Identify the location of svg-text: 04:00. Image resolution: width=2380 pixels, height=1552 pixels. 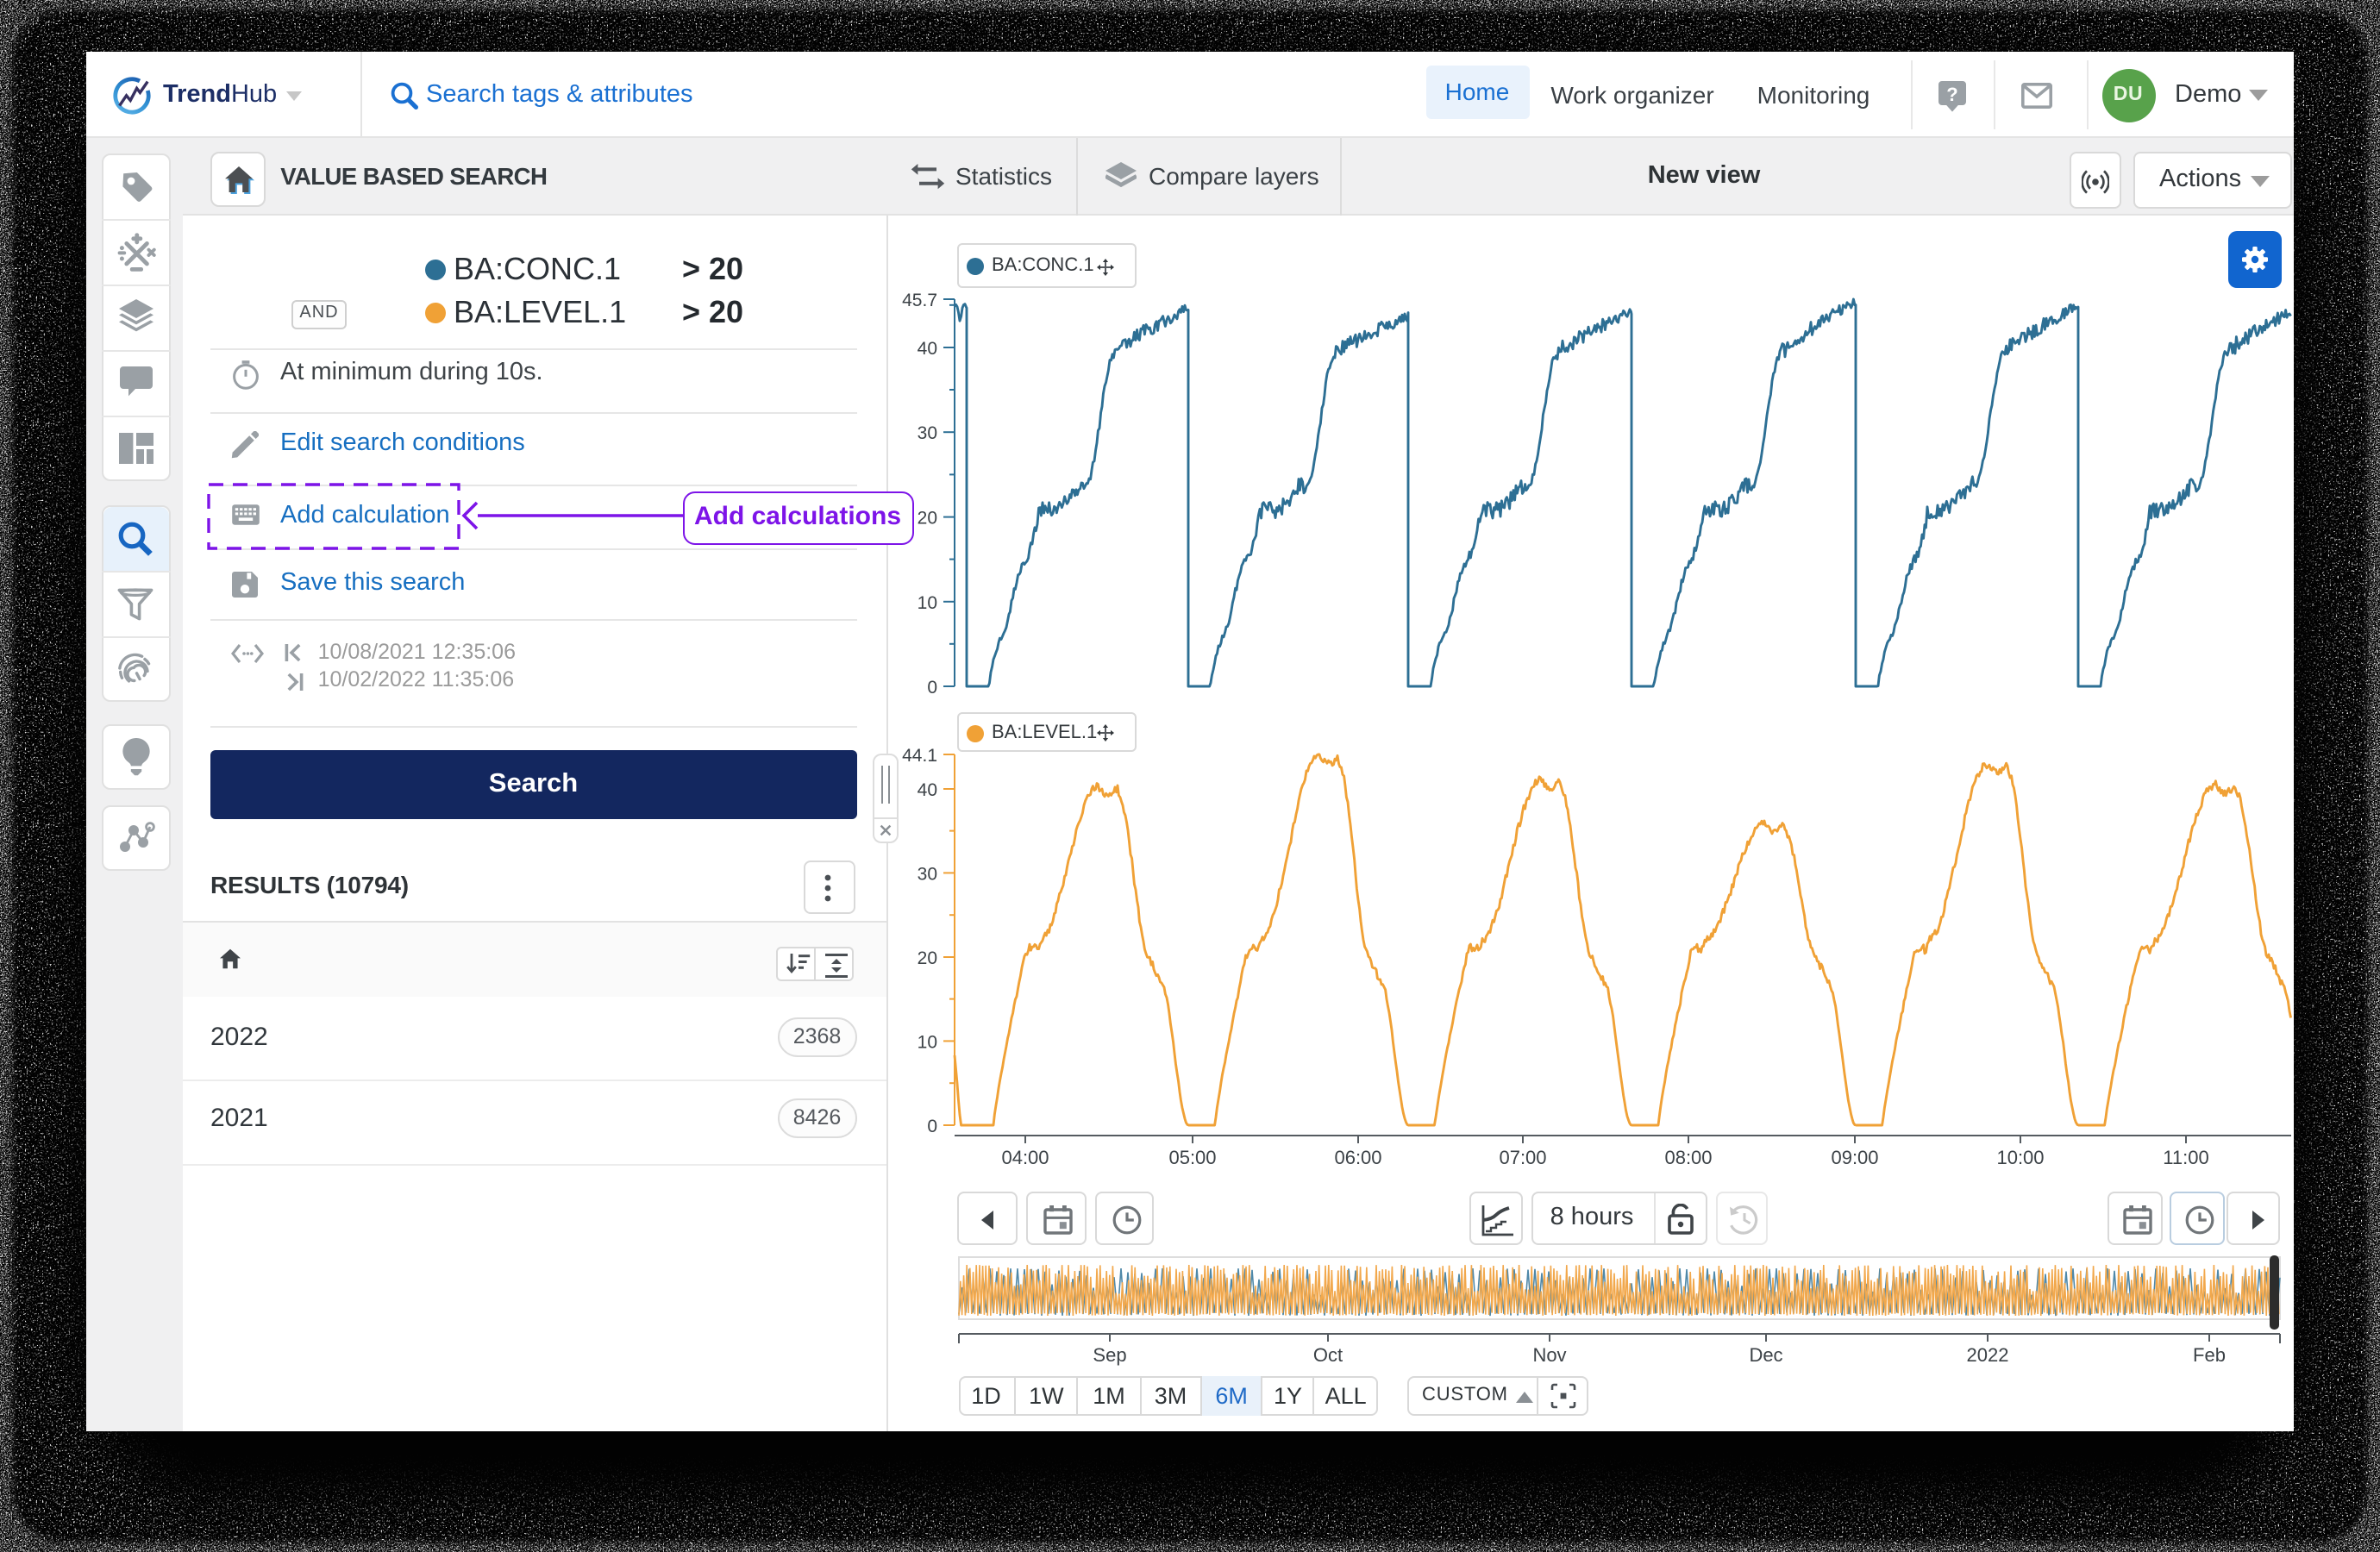
(1024, 1157).